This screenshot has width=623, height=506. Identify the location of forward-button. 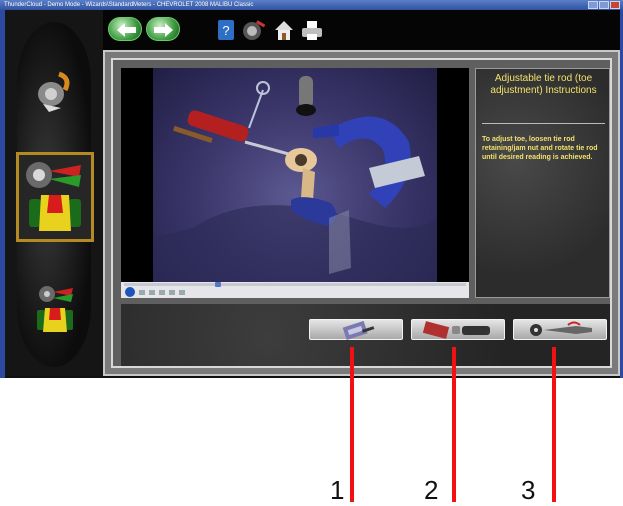
(163, 29).